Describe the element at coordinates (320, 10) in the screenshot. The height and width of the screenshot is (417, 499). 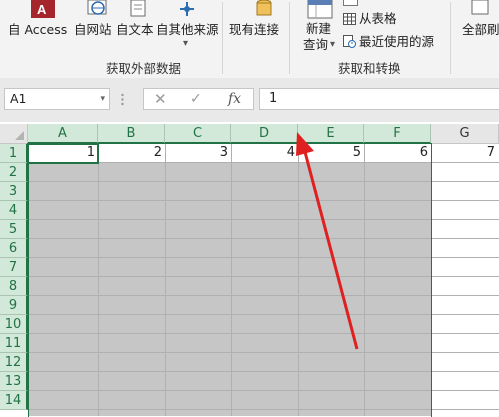
I see `new-query-icon` at that location.